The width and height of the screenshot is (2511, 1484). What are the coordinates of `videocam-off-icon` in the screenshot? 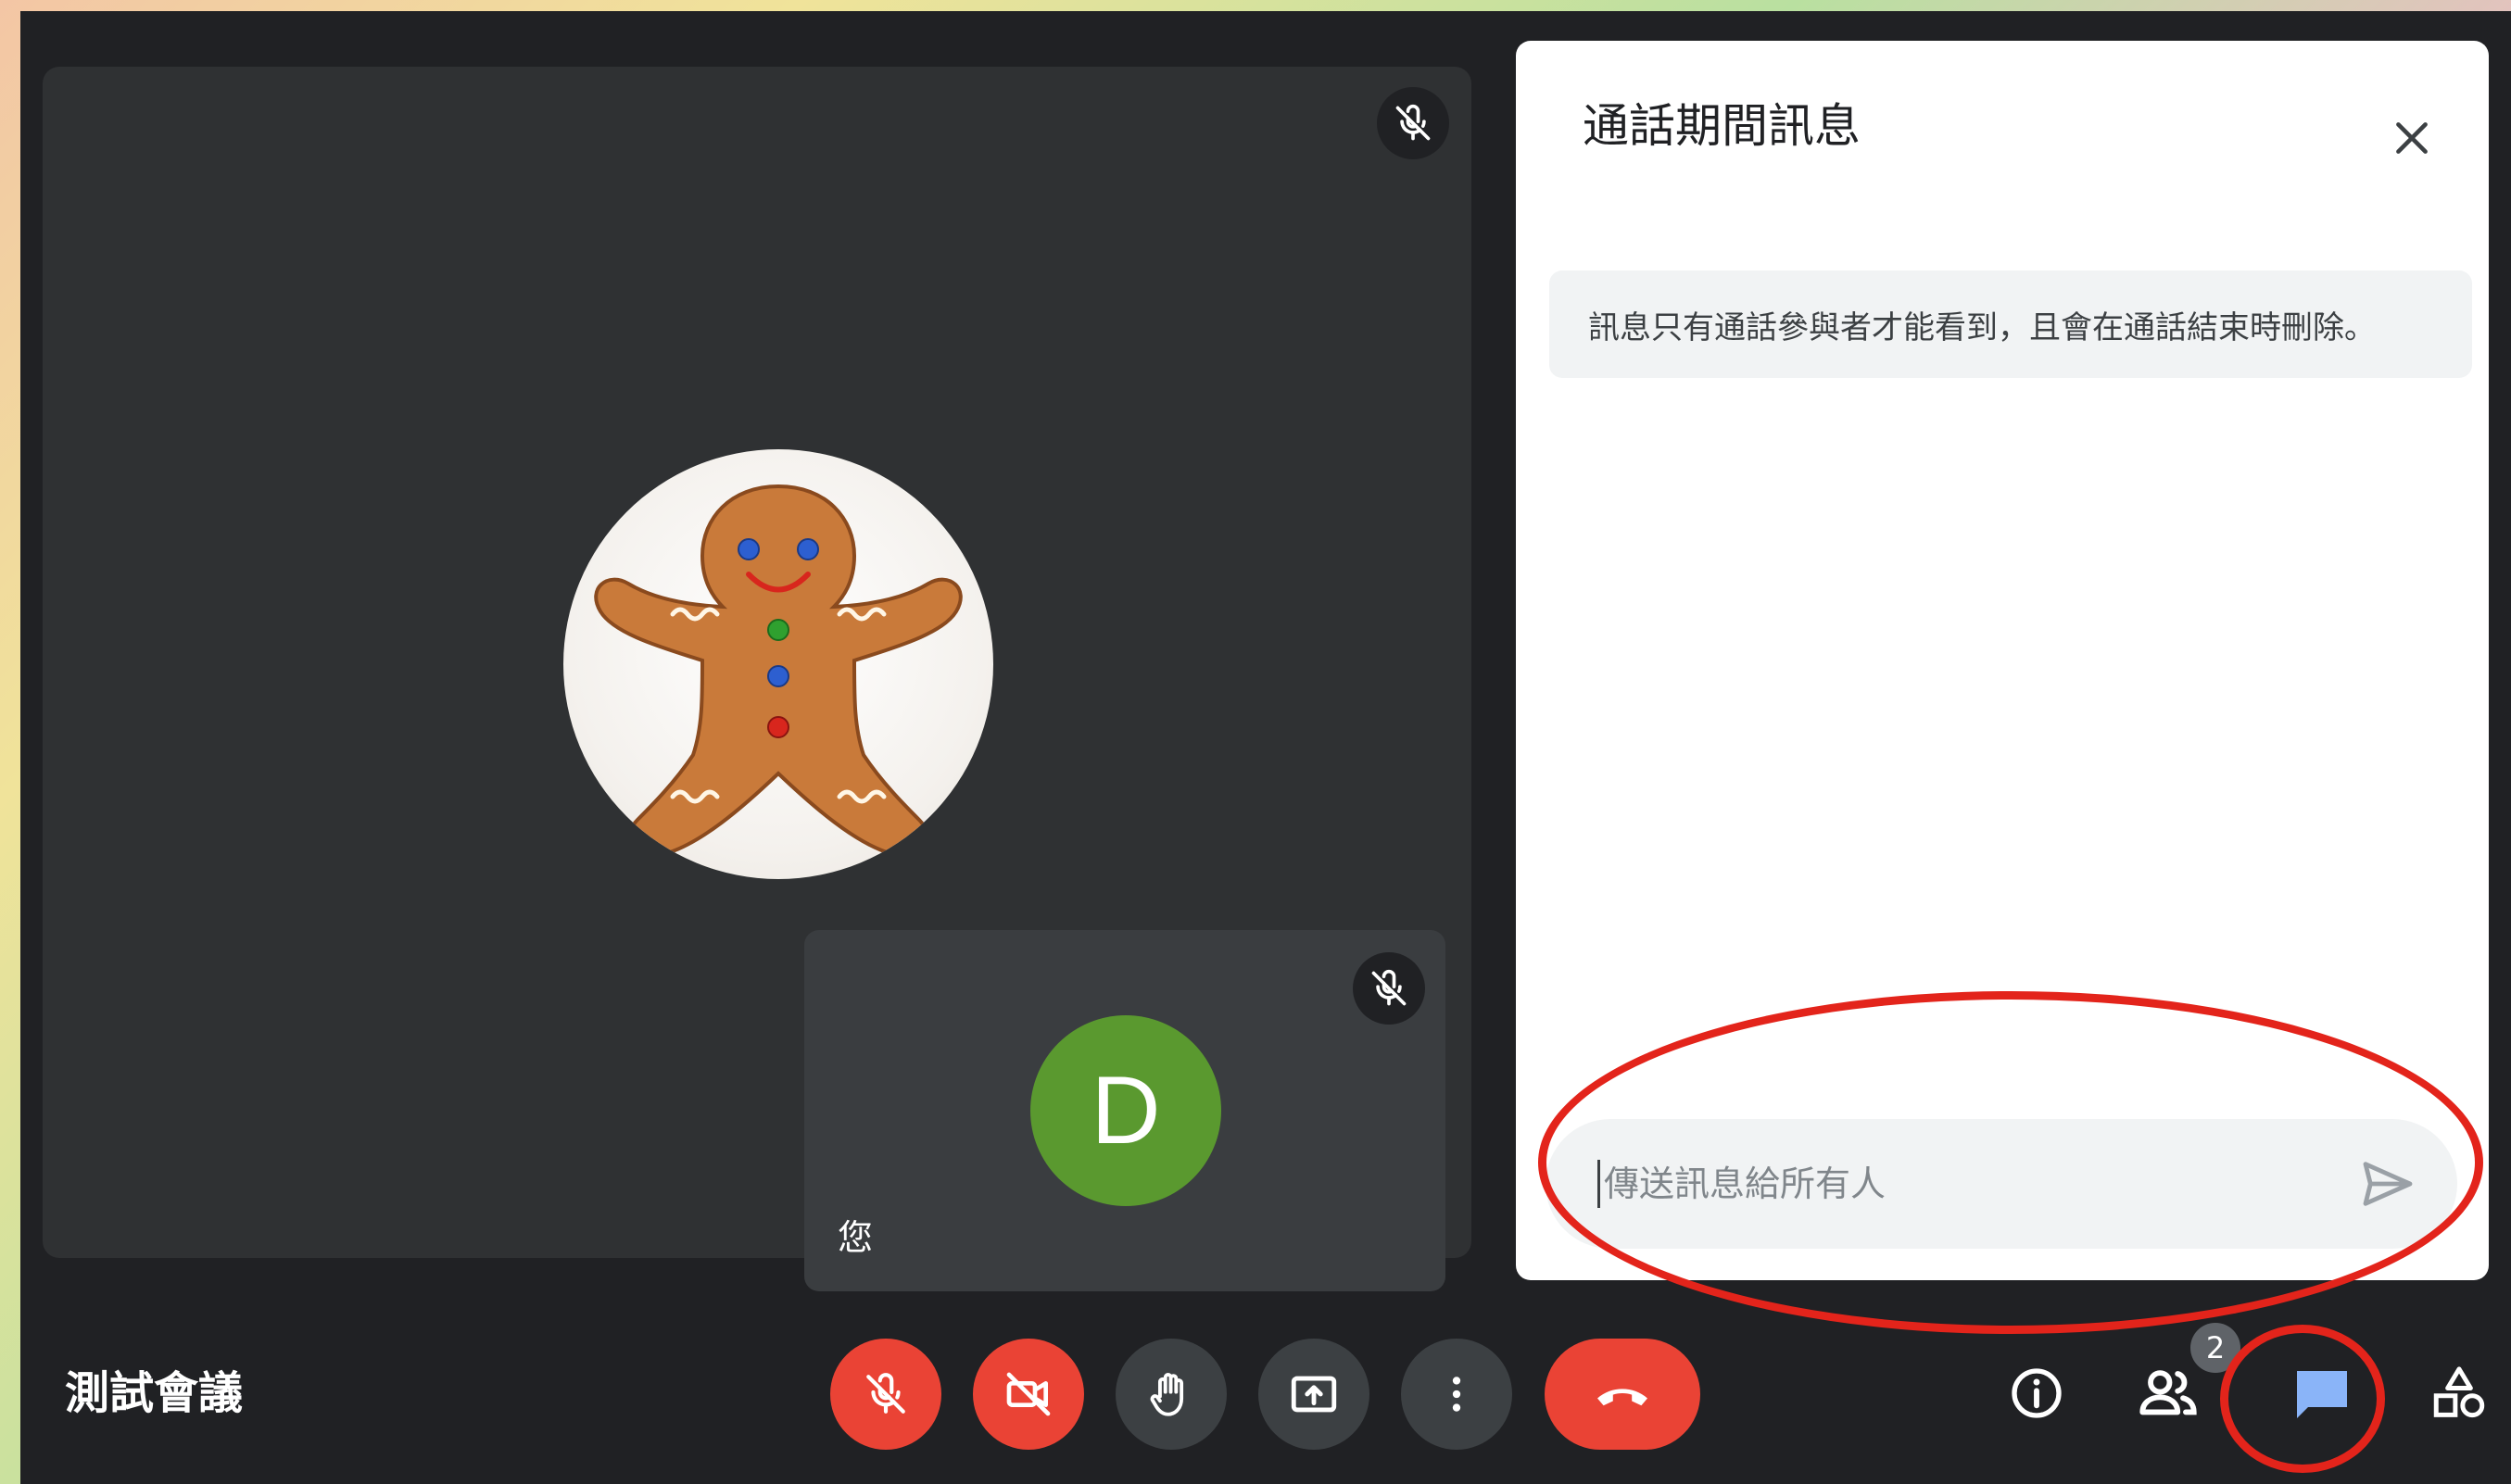 It's located at (1029, 1394).